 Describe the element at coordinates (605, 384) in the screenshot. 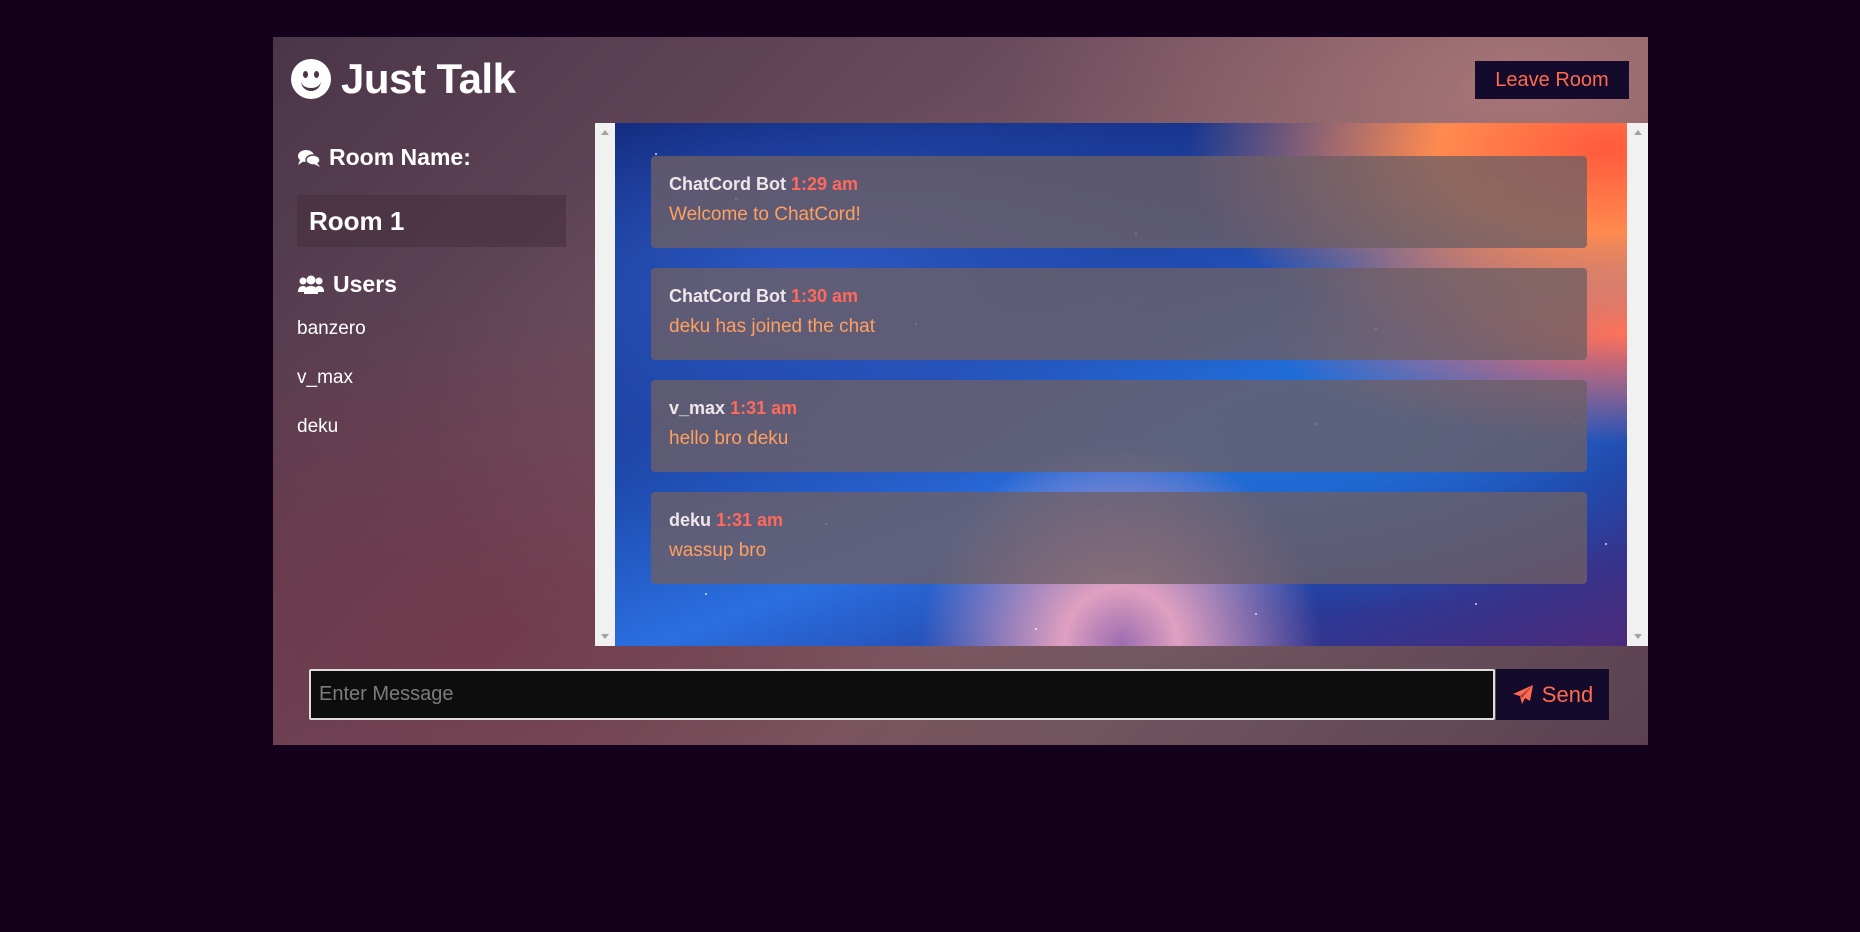

I see `left-scrollbar` at that location.